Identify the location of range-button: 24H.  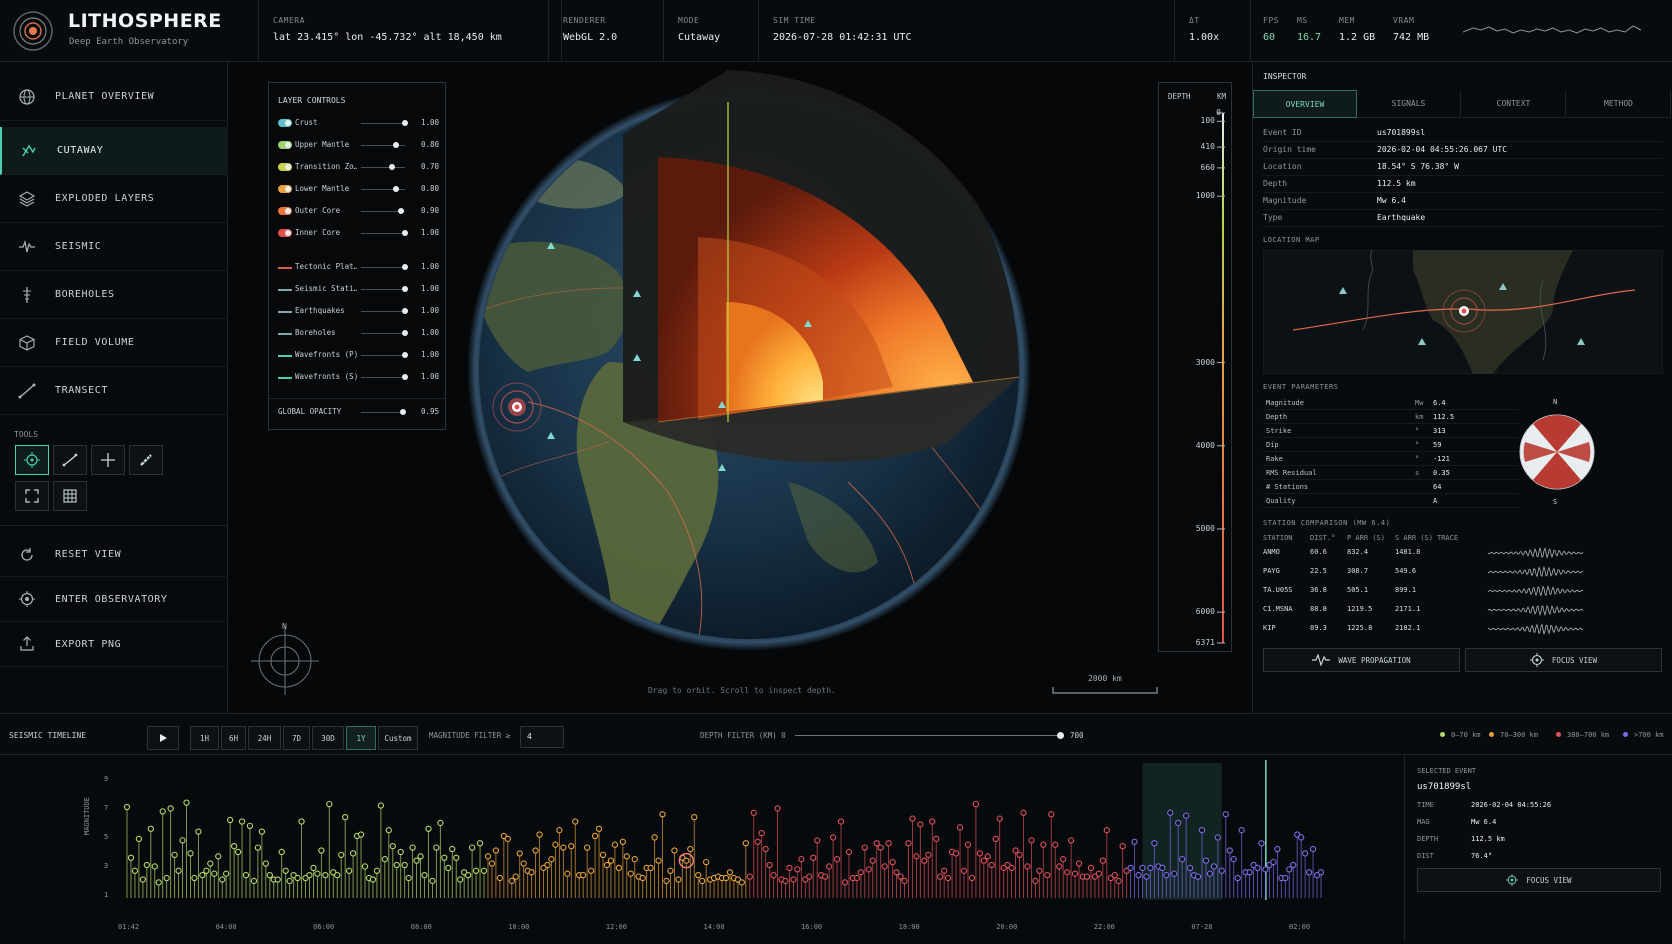
(264, 738).